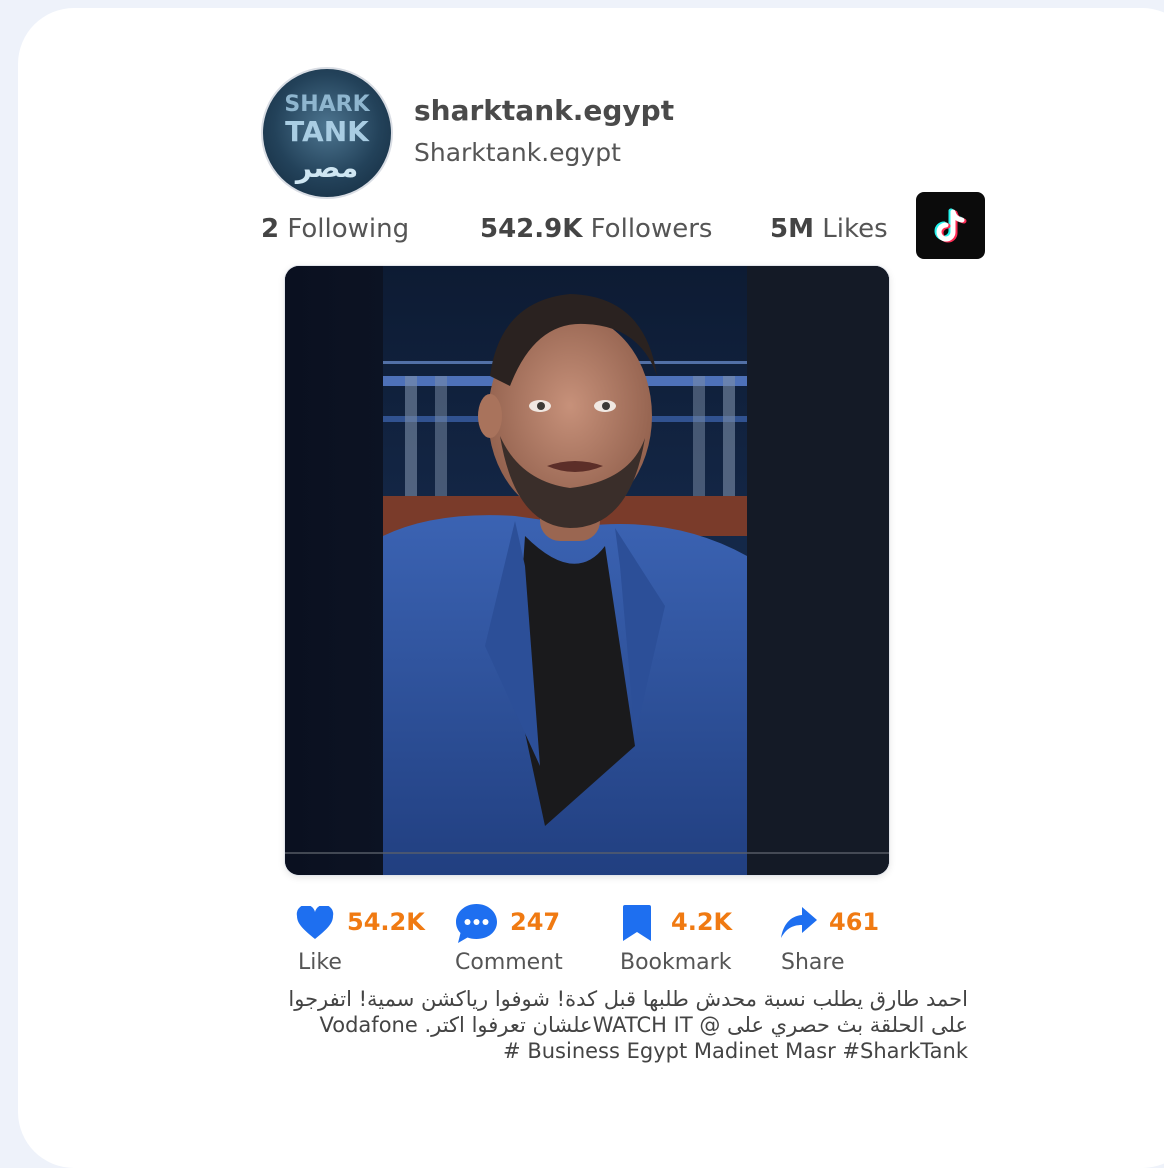 The height and width of the screenshot is (1168, 1164). Describe the element at coordinates (792, 229) in the screenshot. I see `likes-count: 5M` at that location.